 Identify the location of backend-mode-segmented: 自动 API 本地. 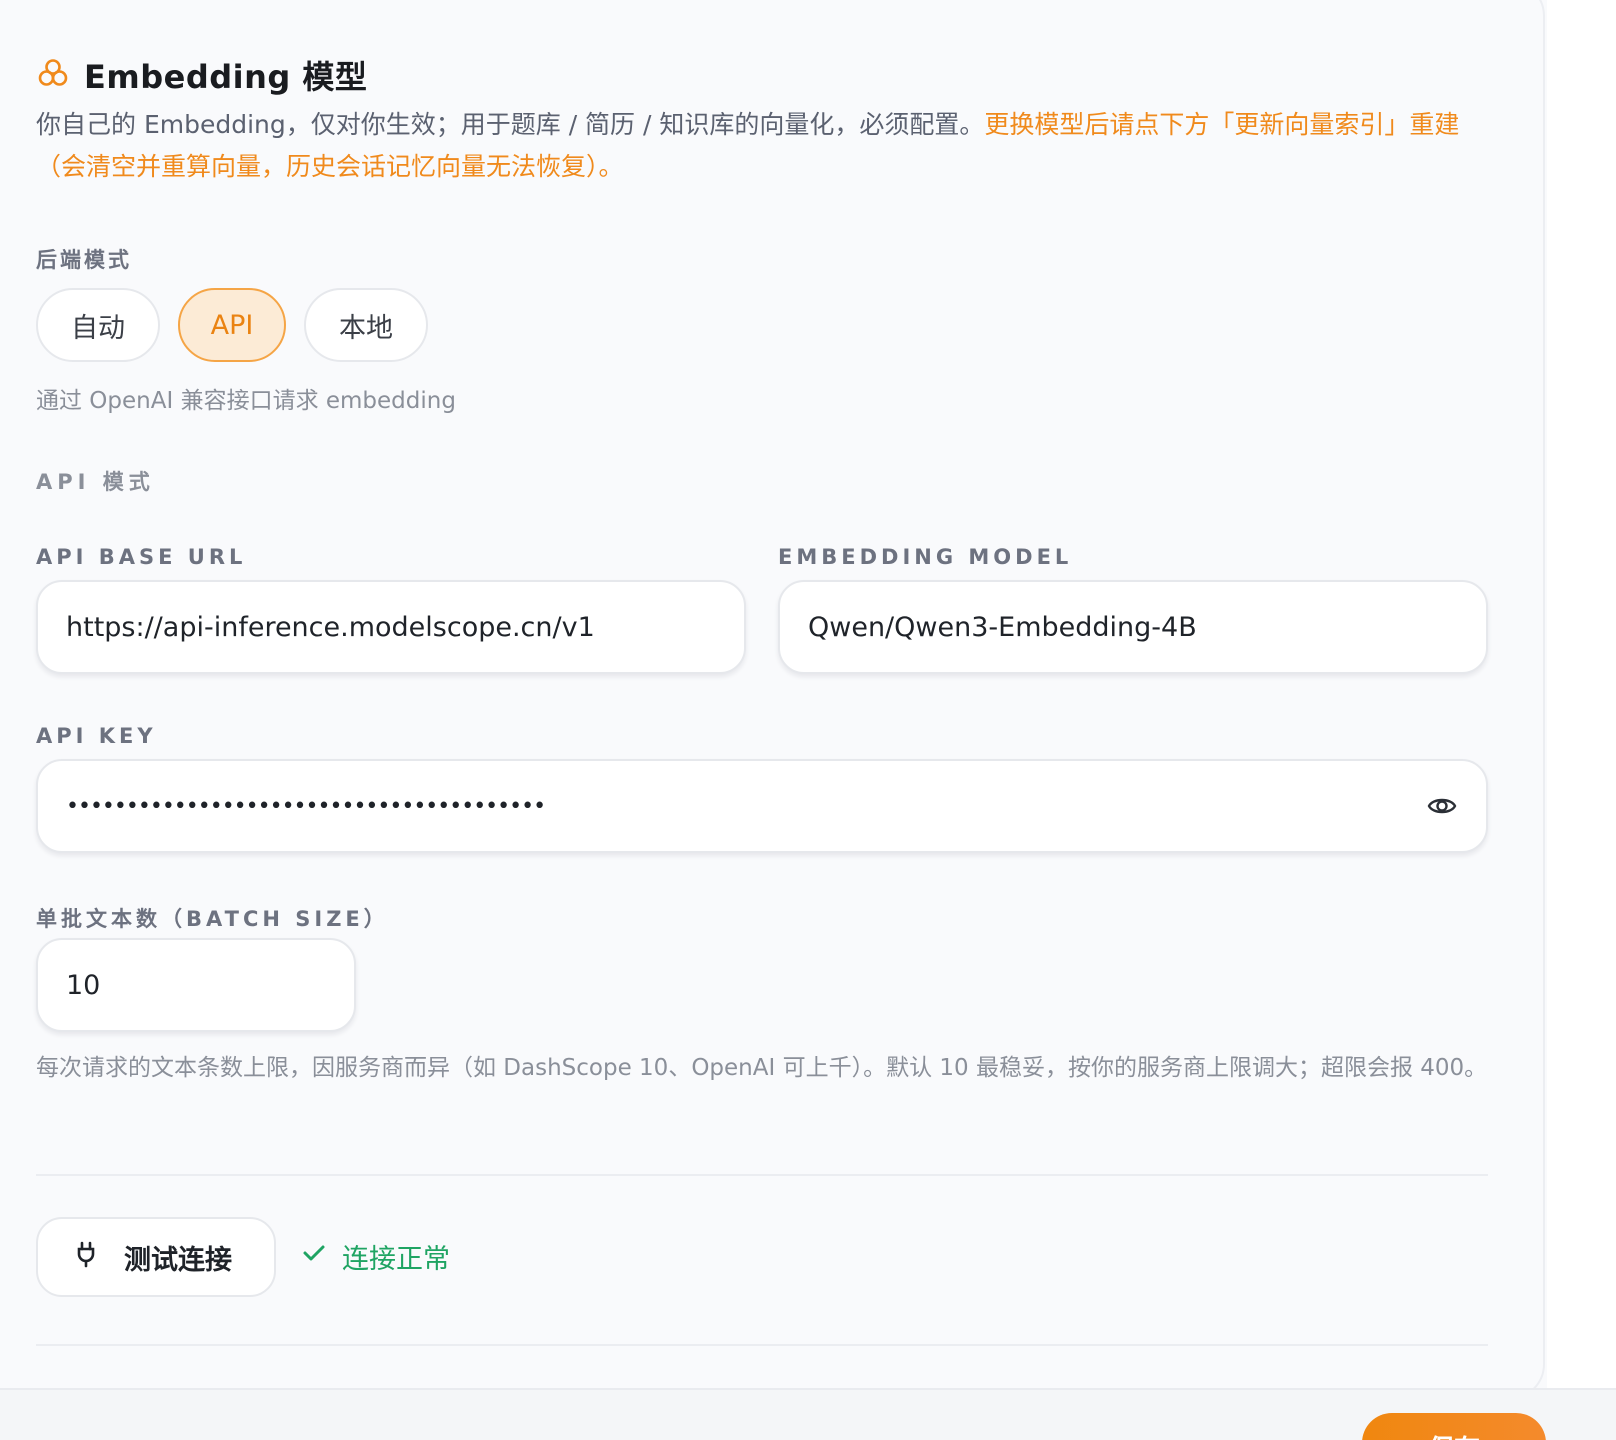
(232, 325).